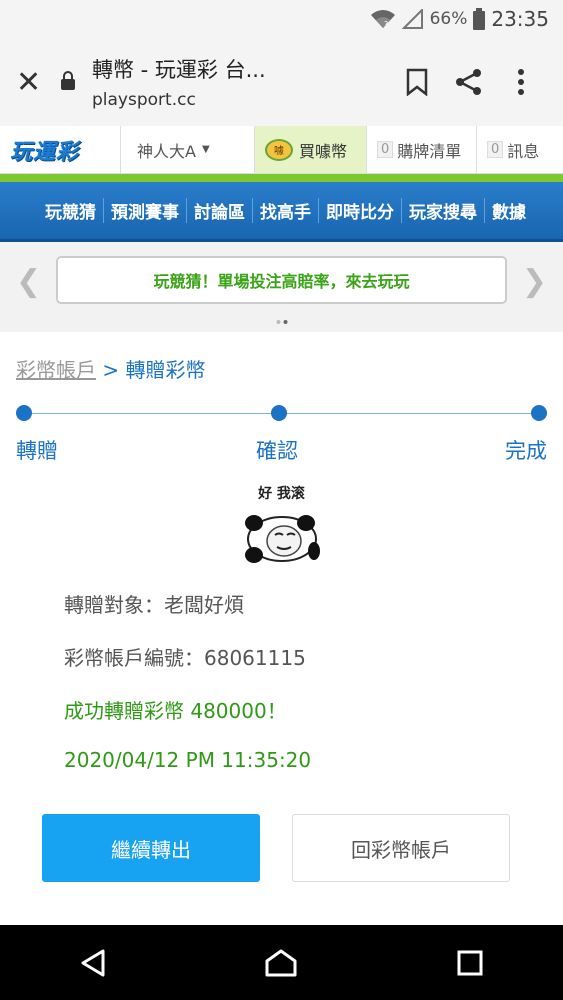 This screenshot has height=1000, width=563. I want to click on chevron-left-icon: ❮, so click(28, 281).